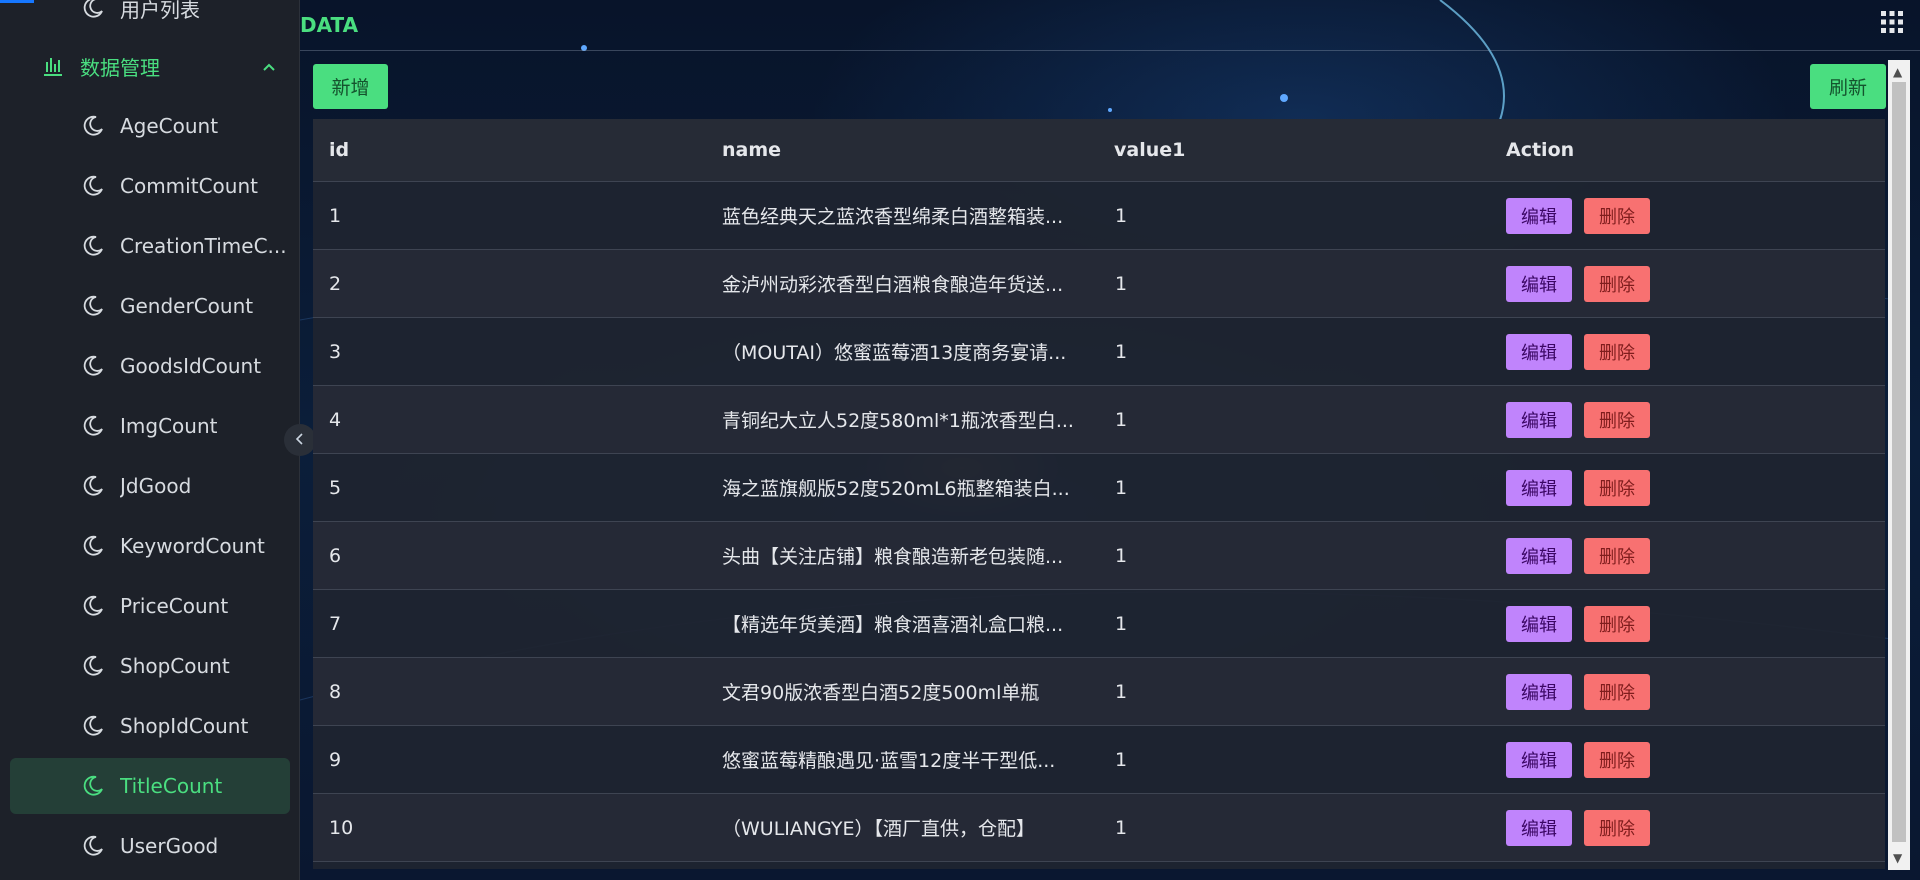 The image size is (1920, 880). I want to click on sidebar-item-label: CommitCount, so click(189, 186).